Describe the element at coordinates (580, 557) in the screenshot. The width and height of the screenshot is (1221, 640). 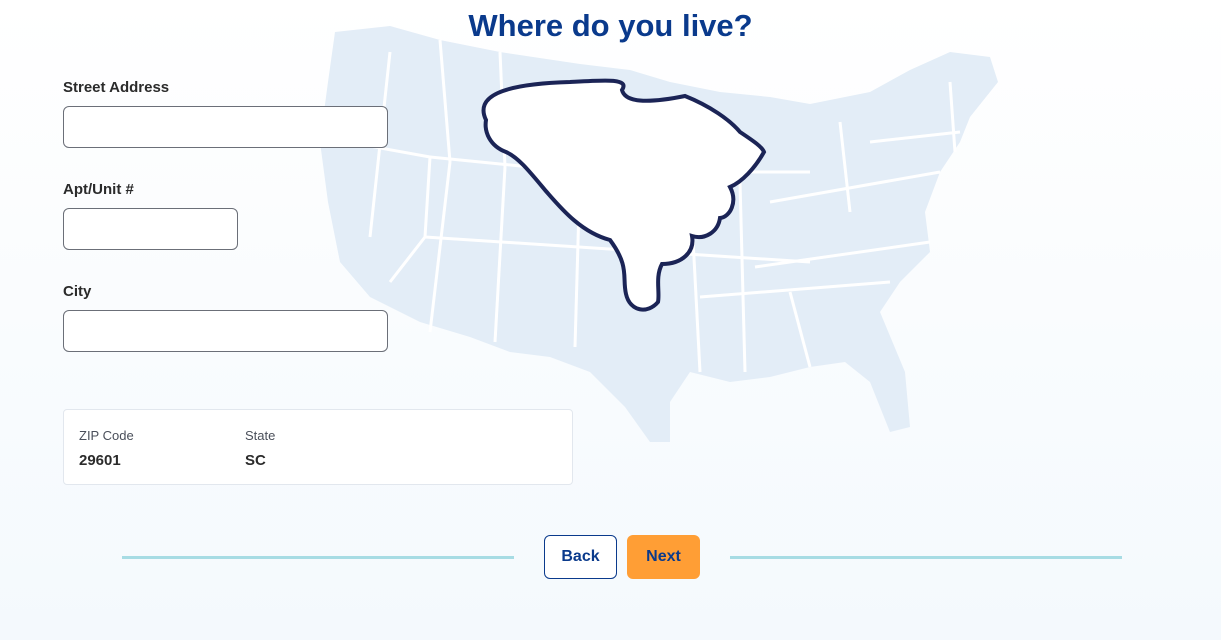
I see `back-button: Back` at that location.